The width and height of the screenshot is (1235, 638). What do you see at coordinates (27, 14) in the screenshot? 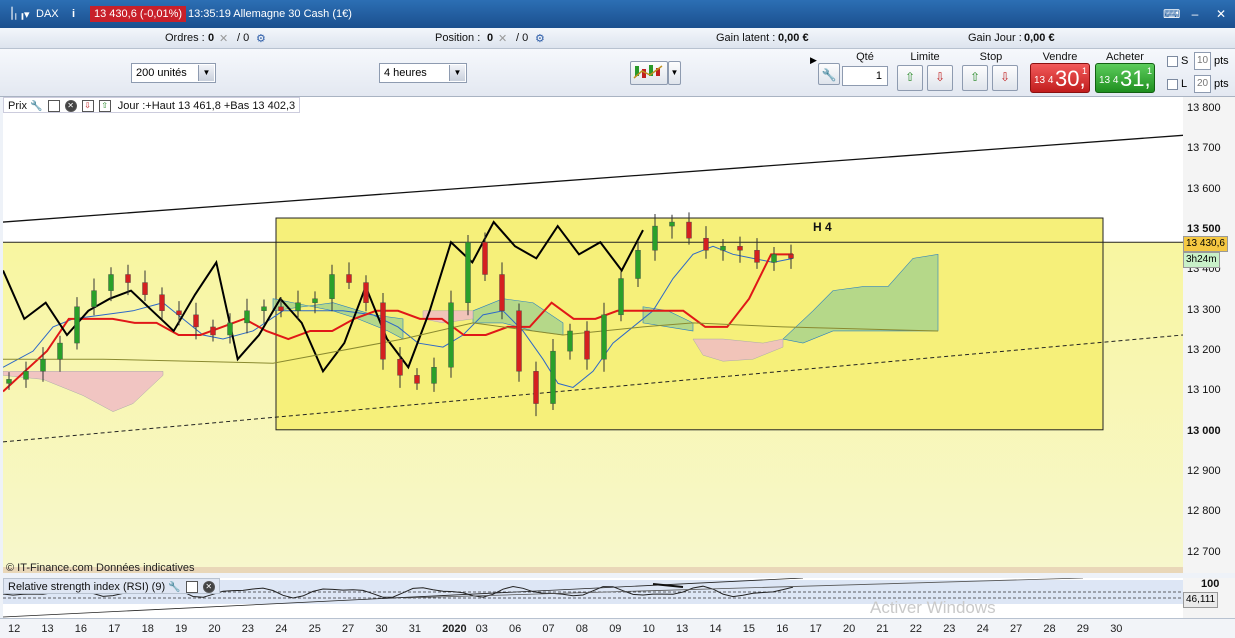
I see `dropdown-icon: ▾` at bounding box center [27, 14].